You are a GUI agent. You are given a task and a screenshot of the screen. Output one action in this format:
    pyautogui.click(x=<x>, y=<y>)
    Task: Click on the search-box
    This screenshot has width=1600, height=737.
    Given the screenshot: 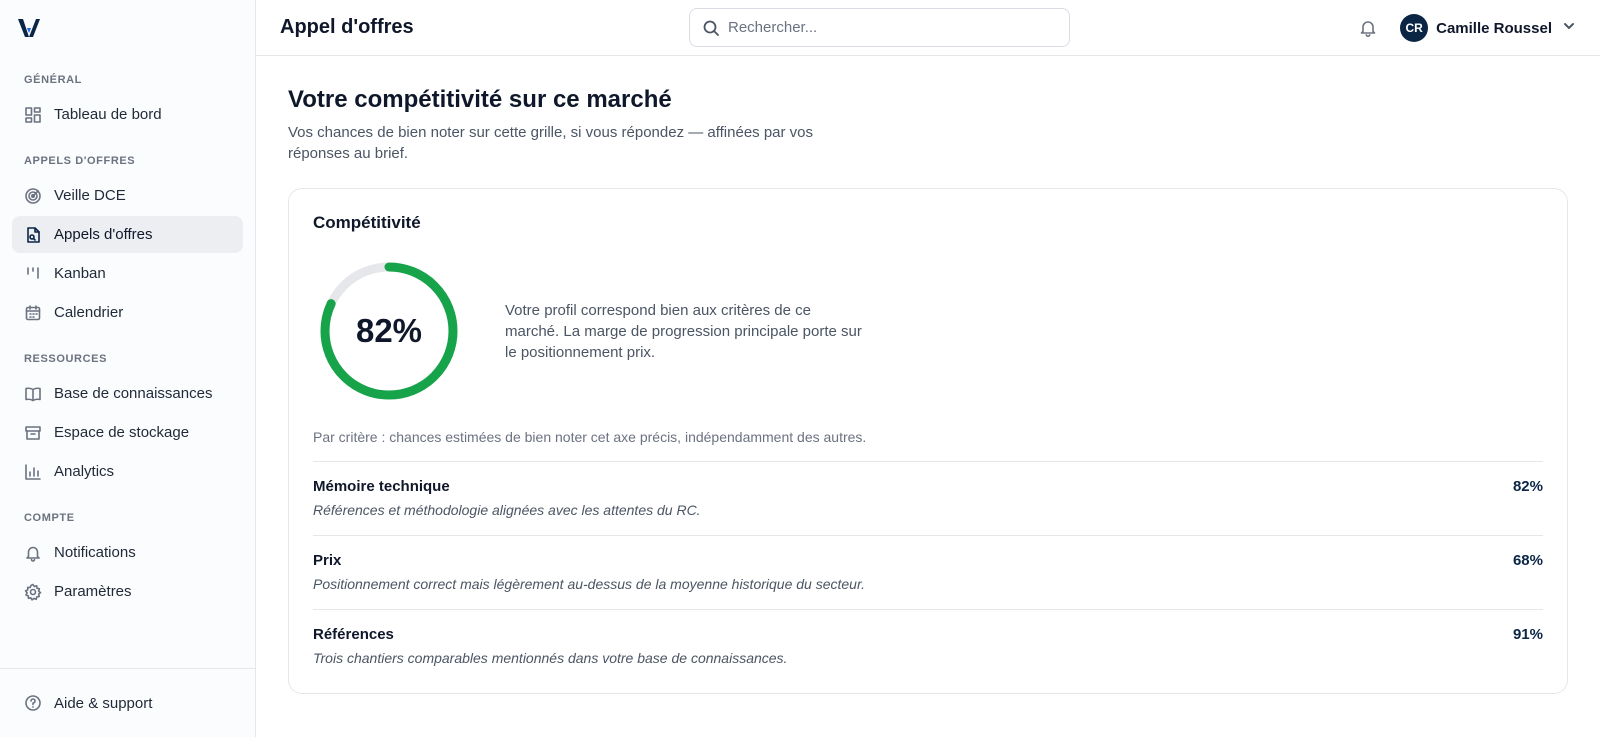 What is the action you would take?
    pyautogui.click(x=879, y=27)
    